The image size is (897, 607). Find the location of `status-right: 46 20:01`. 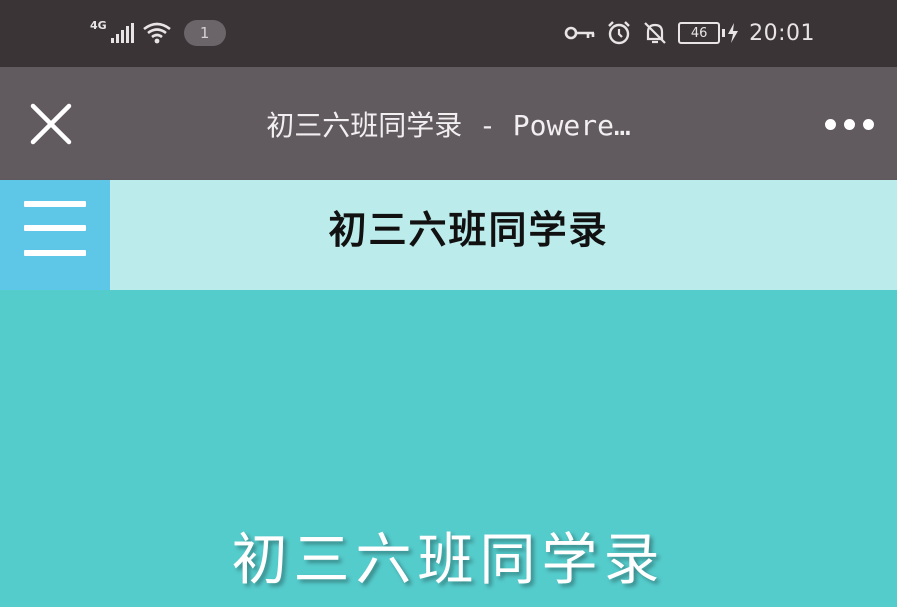

status-right: 46 20:01 is located at coordinates (689, 33).